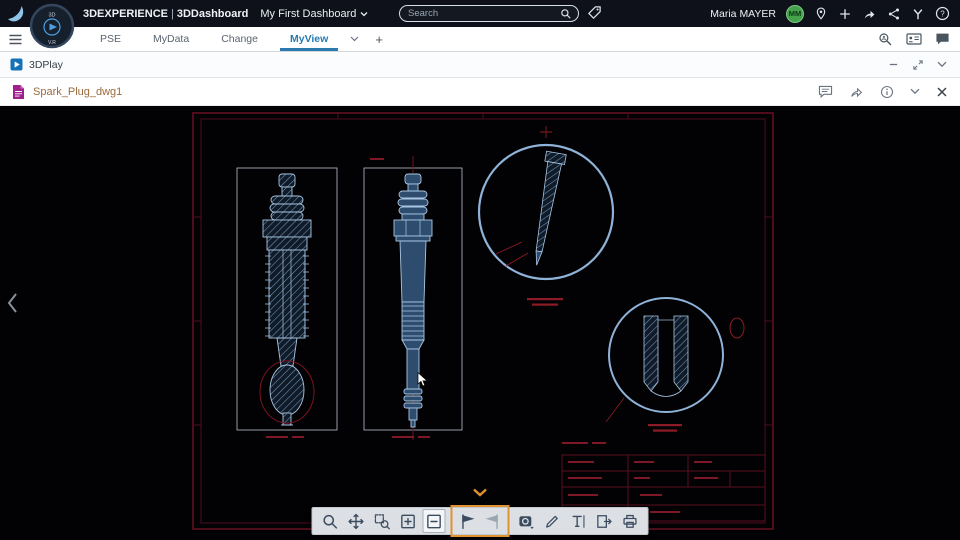 The height and width of the screenshot is (540, 960). What do you see at coordinates (526, 521) in the screenshot?
I see `render-options-button` at bounding box center [526, 521].